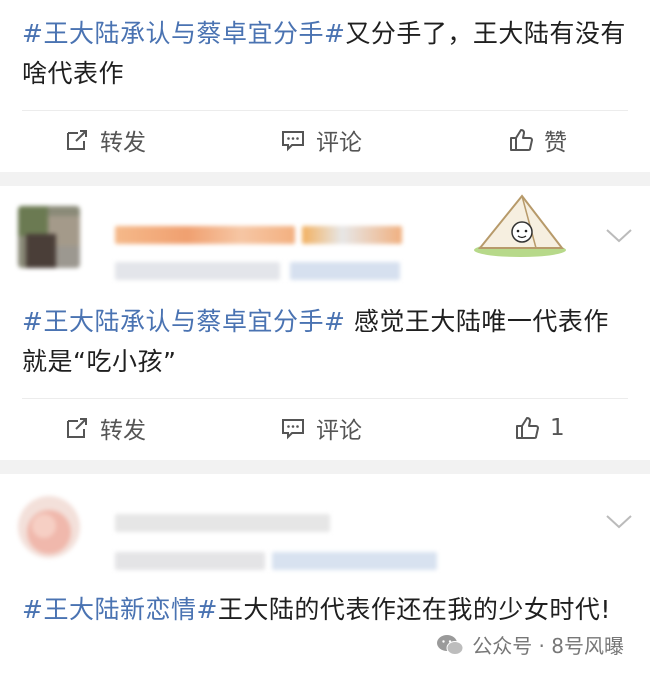  I want to click on post-3-text: #王大陆新恋情#王大陆的代表作还在我的少女时代!, so click(327, 610).